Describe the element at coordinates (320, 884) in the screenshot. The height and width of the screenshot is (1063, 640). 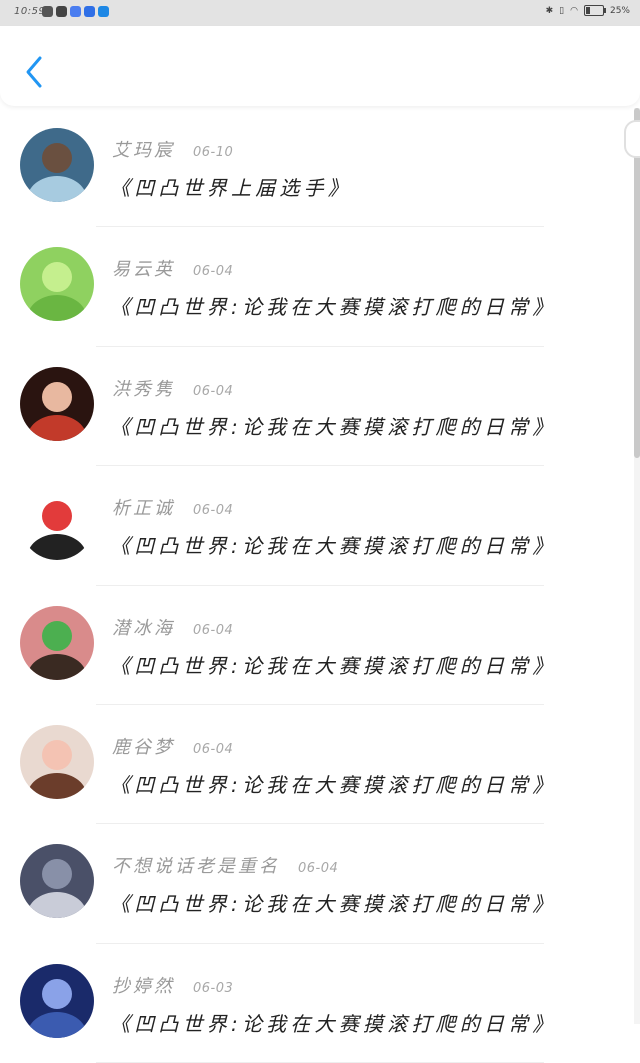
I see `comment-row: 不想说话老是重名 06-04 《凹凸世界:论我在大赛摸滚打爬的日常》` at that location.